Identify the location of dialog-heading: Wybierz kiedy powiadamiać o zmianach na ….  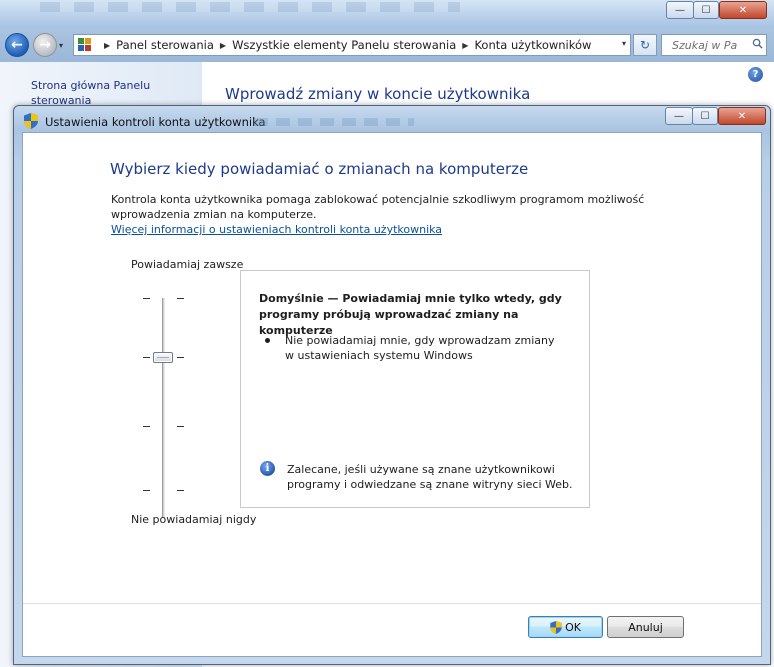
(319, 169).